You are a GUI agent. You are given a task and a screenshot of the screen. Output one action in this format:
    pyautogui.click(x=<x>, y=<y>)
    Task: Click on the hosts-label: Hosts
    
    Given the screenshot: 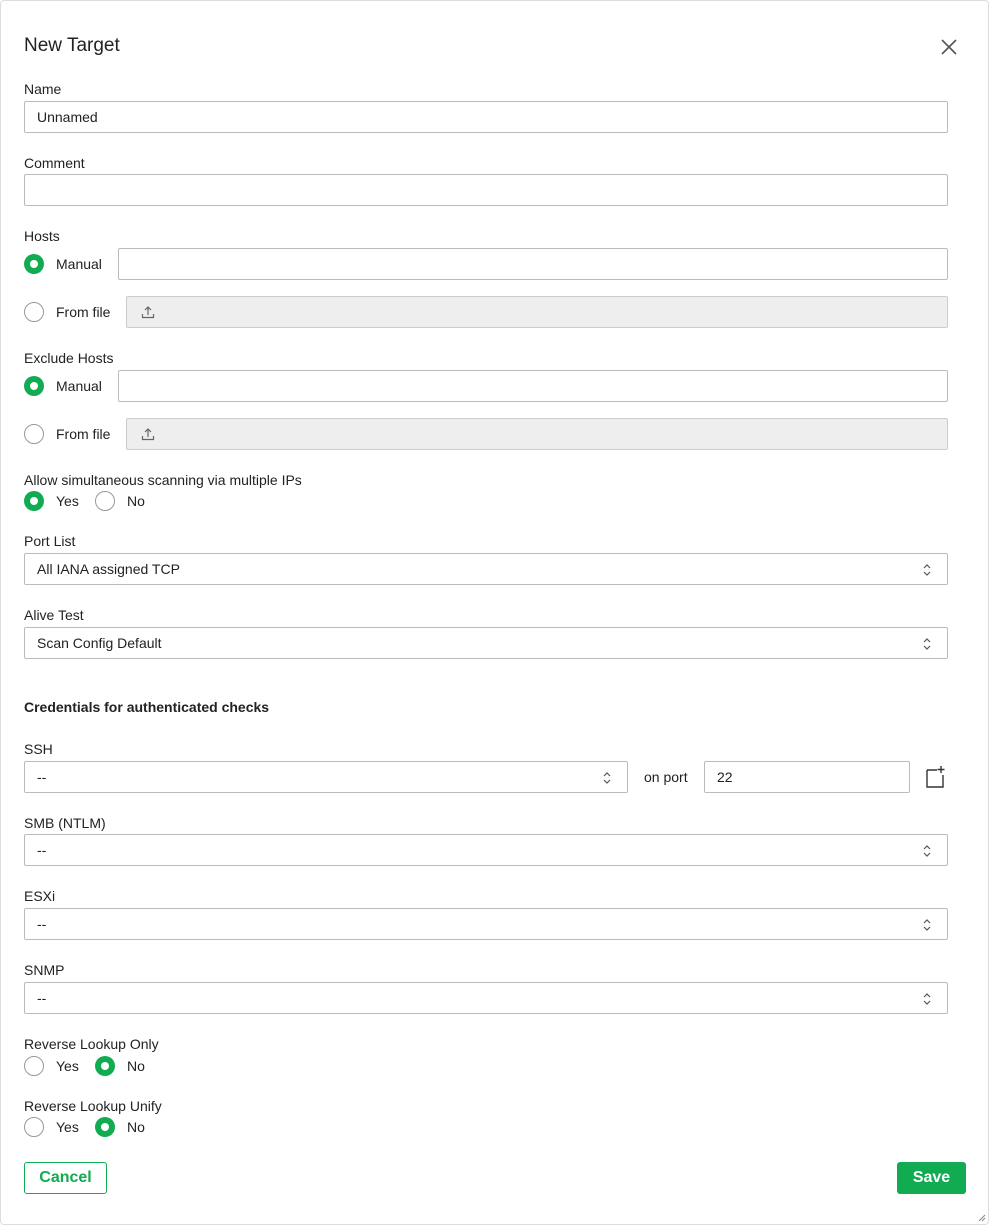 What is the action you would take?
    pyautogui.click(x=42, y=236)
    